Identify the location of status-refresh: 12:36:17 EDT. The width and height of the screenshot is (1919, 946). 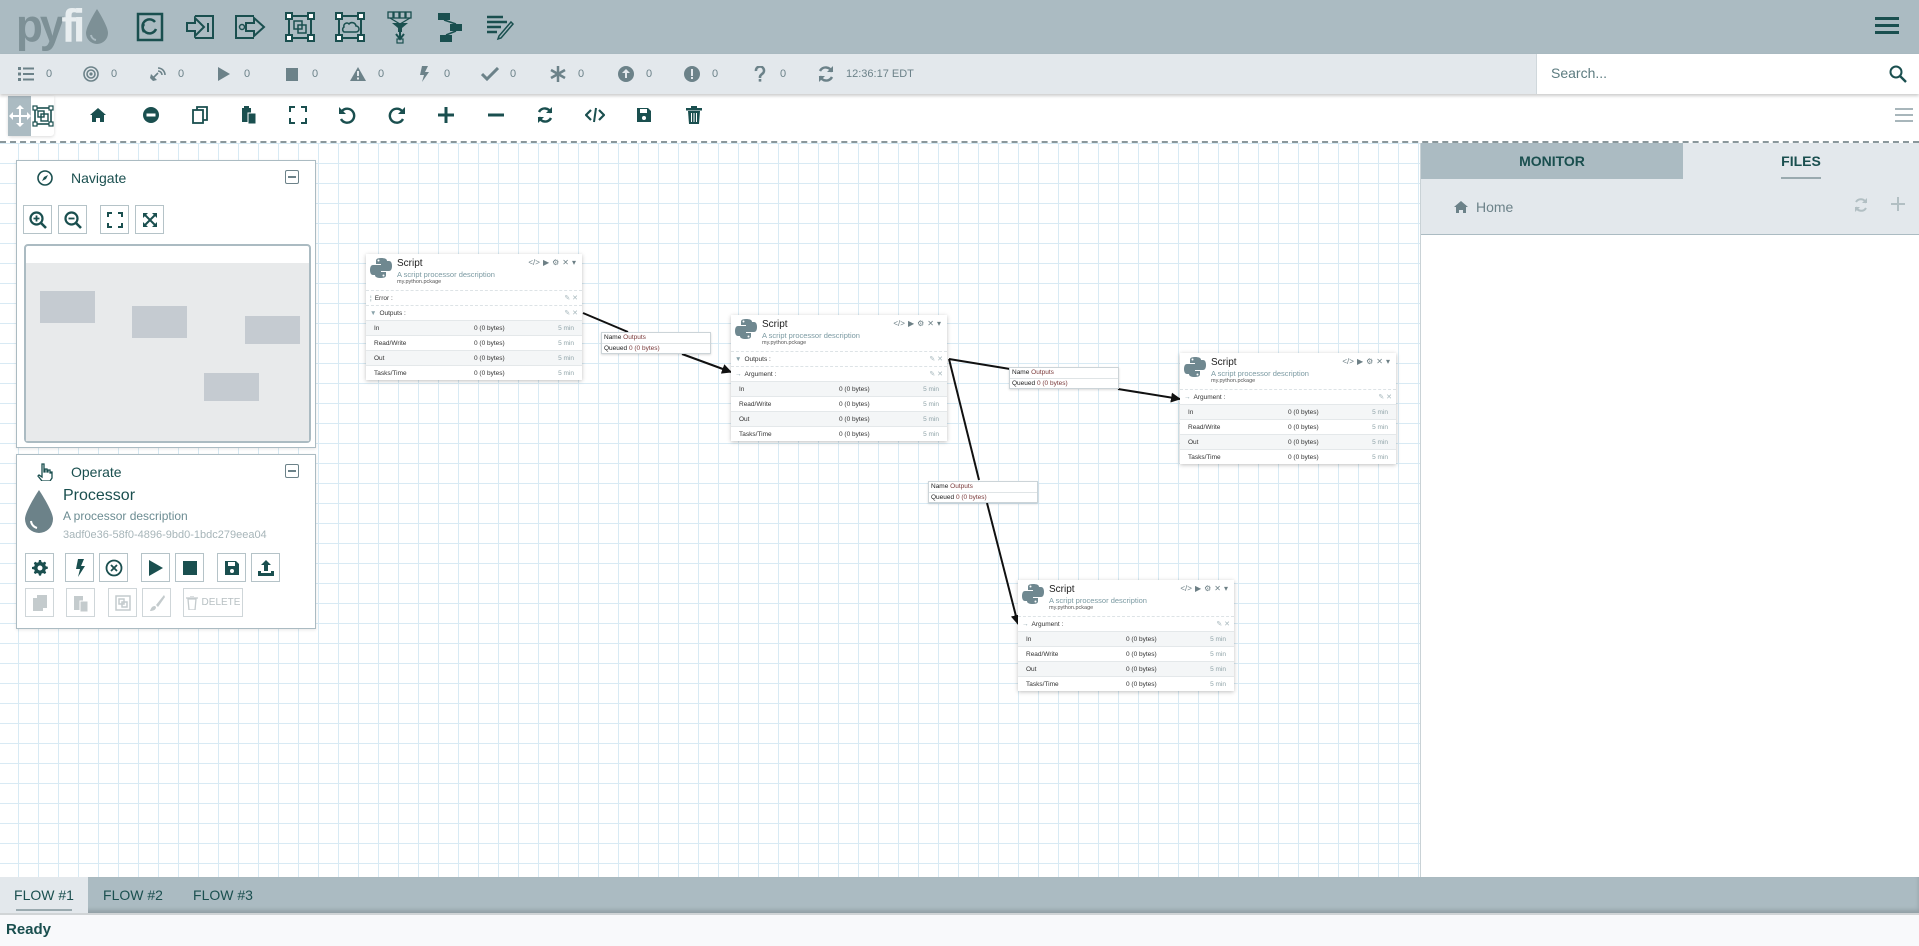
(865, 74).